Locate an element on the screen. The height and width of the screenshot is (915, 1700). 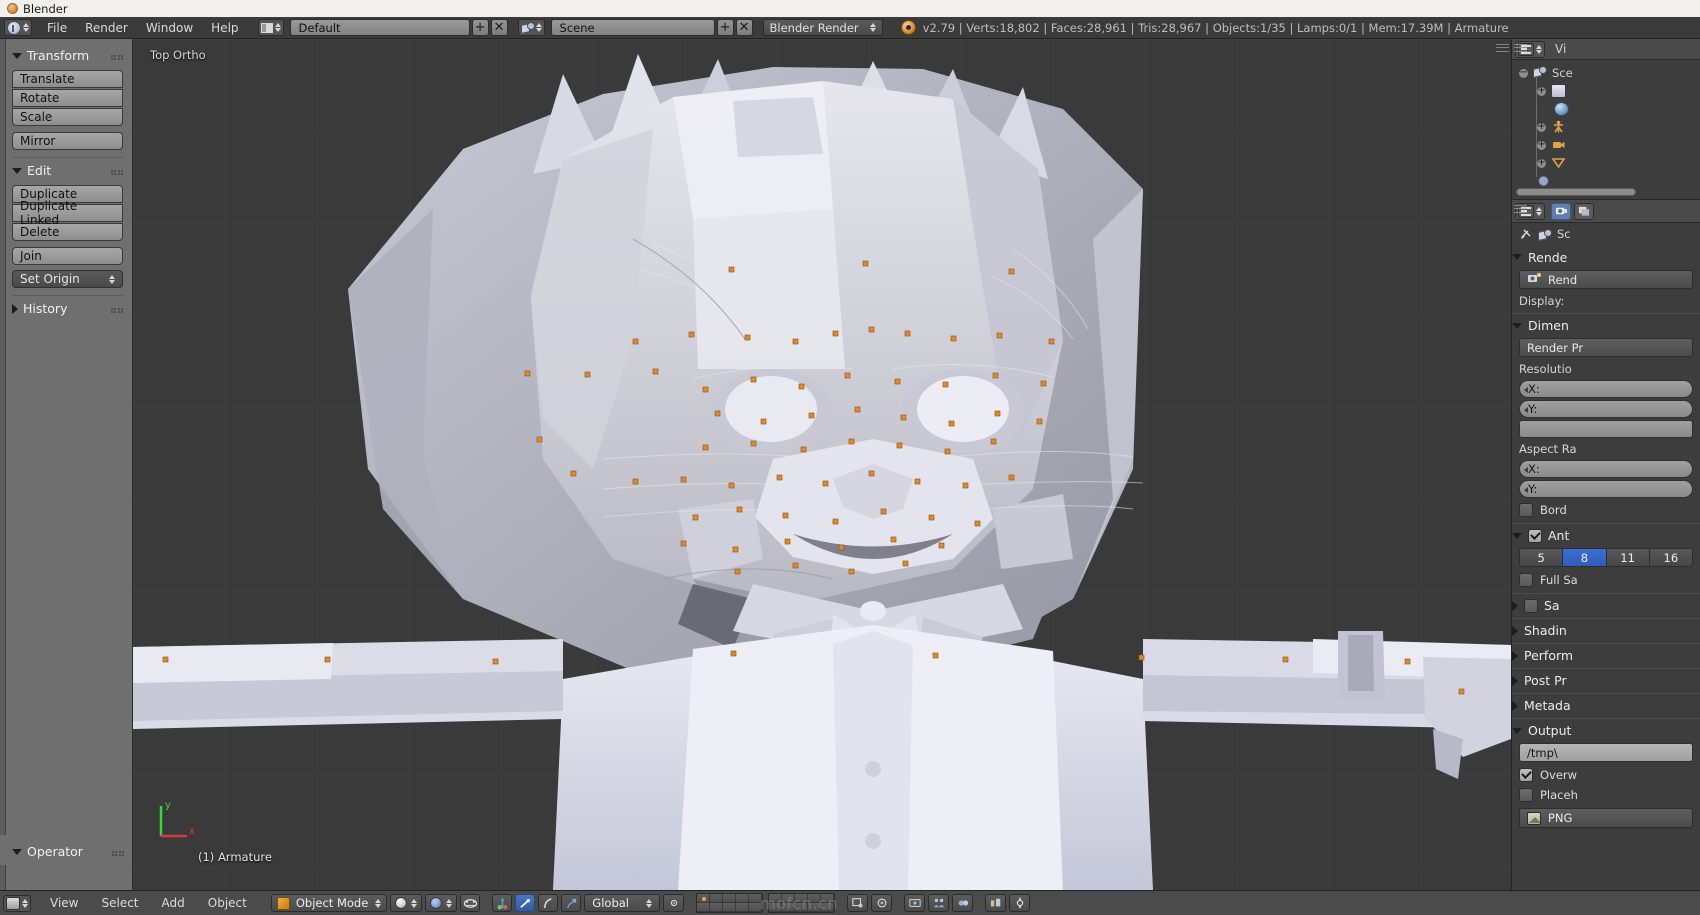
placeholders-row: Placeh is located at coordinates (1606, 795).